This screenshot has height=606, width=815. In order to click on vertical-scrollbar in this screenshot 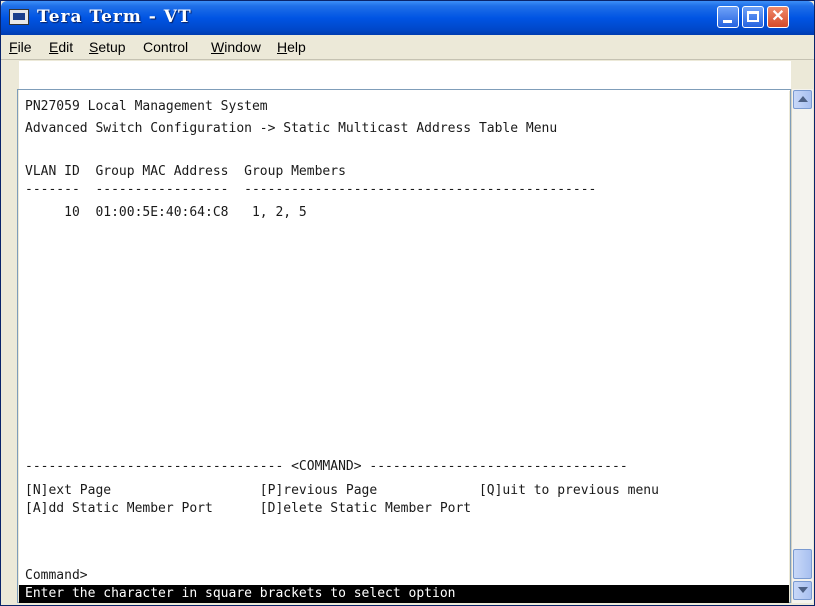, I will do `click(802, 346)`.